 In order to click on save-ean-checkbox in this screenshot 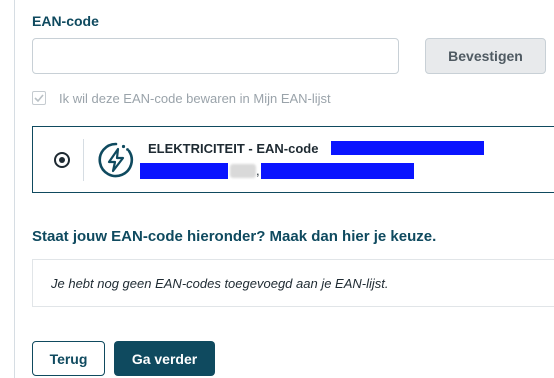, I will do `click(39, 98)`.